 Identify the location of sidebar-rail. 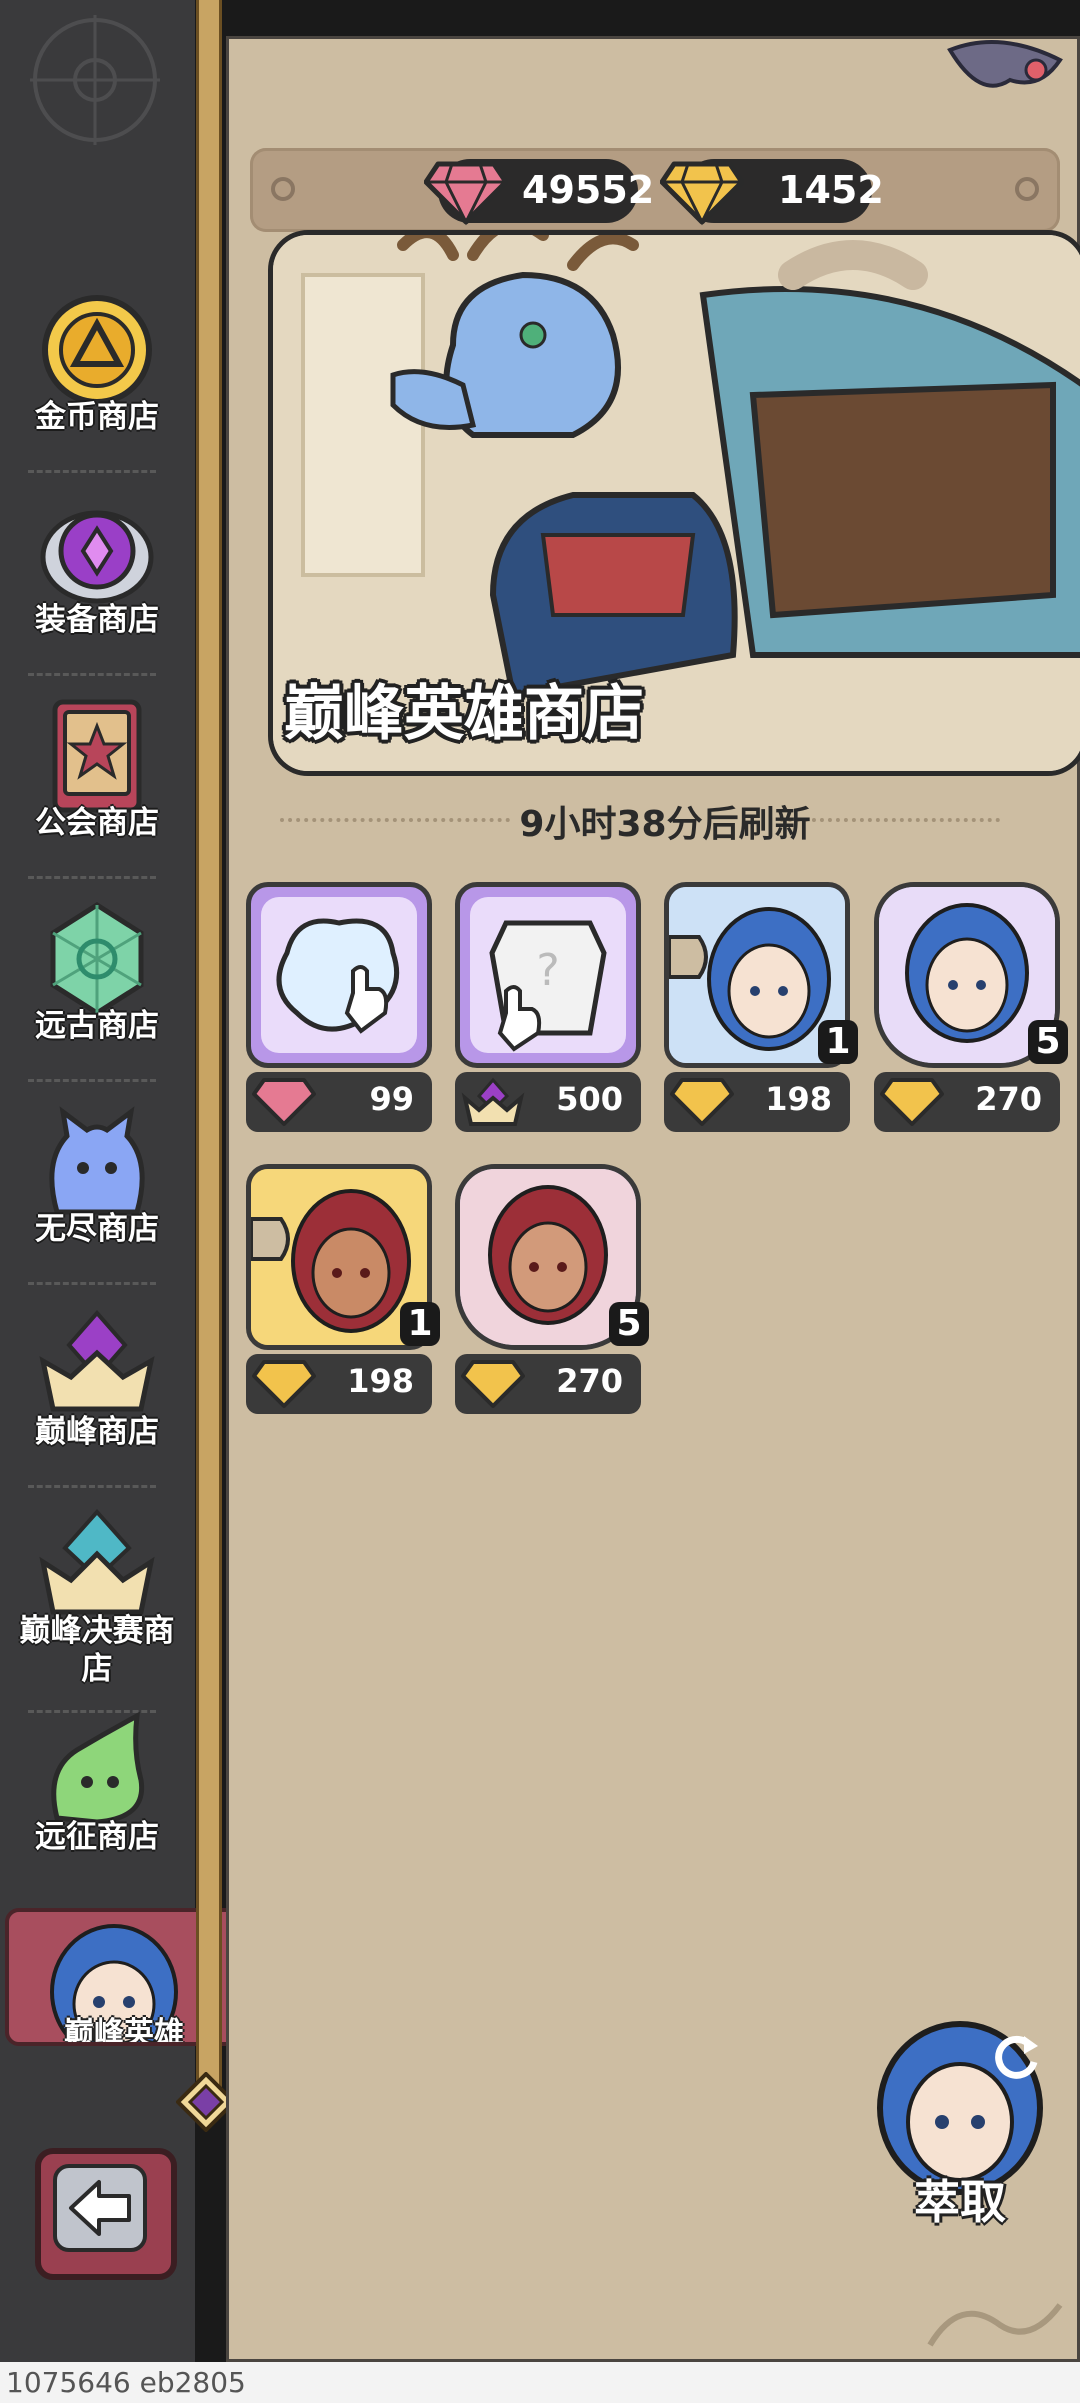
(209, 1055).